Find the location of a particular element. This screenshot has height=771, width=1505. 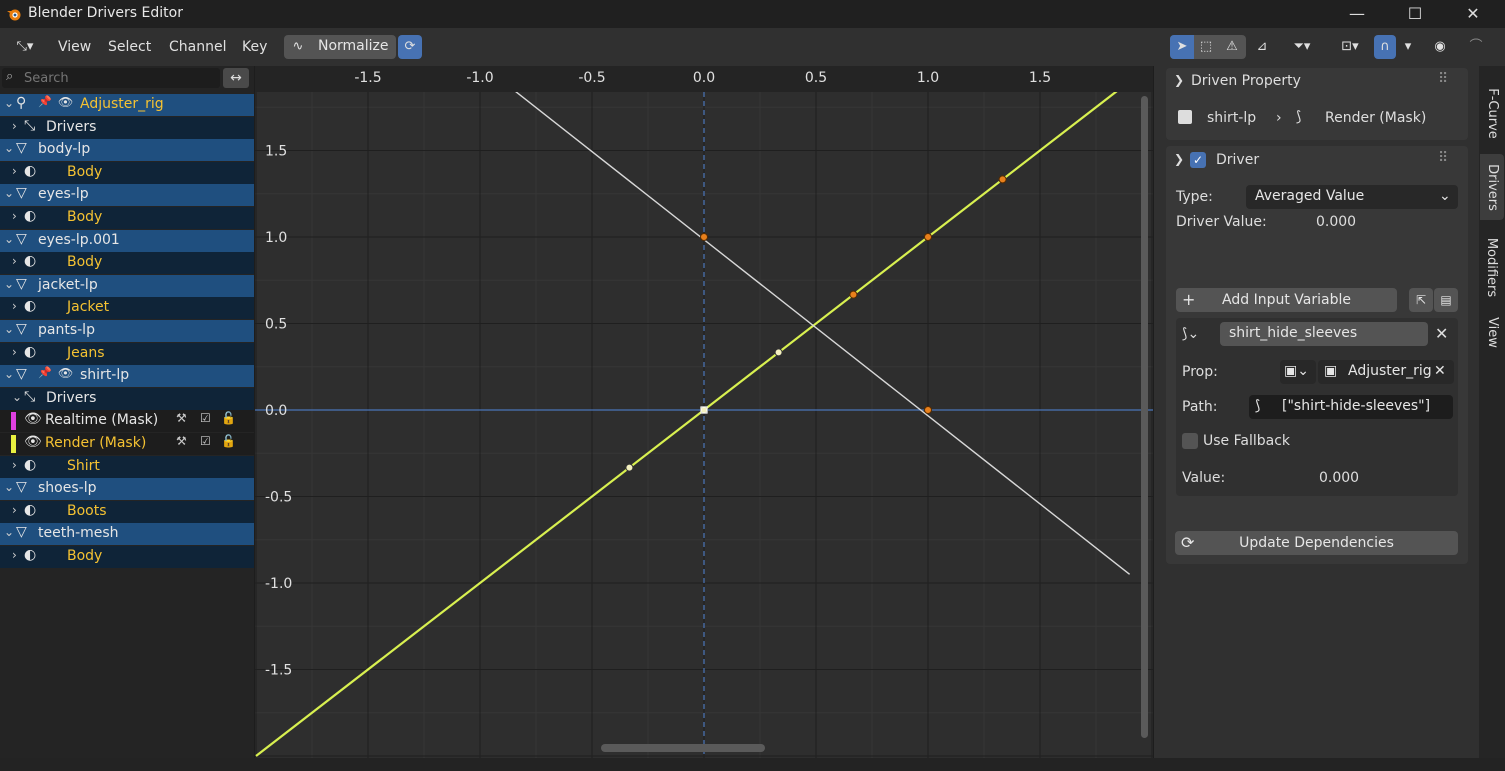

minimize-button: — is located at coordinates (1357, 14).